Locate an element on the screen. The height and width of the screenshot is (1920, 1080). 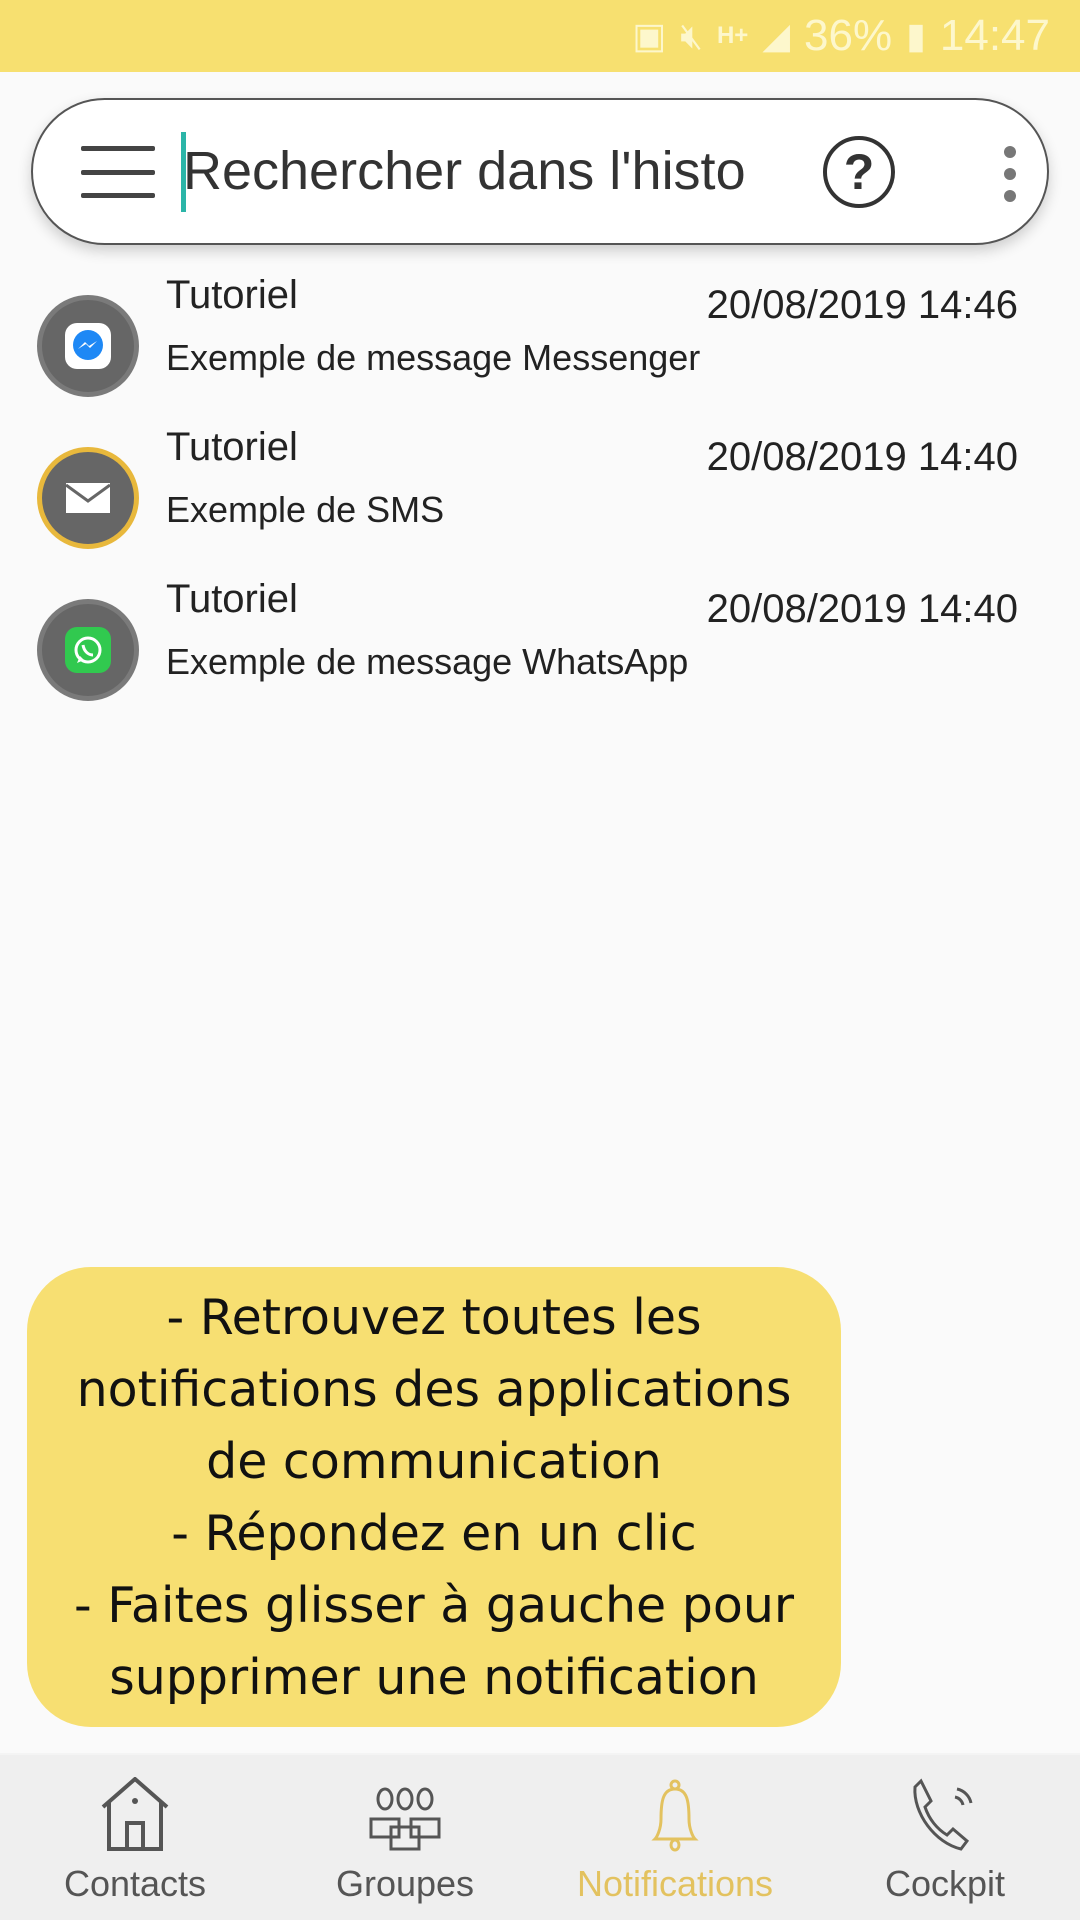
battery-percent: 36% is located at coordinates (848, 35).